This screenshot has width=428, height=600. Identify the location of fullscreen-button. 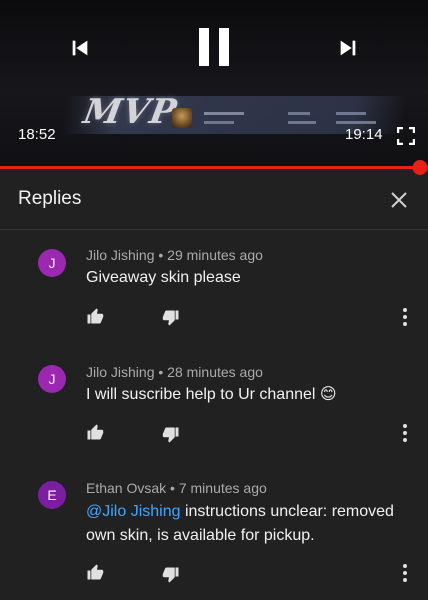
(406, 136).